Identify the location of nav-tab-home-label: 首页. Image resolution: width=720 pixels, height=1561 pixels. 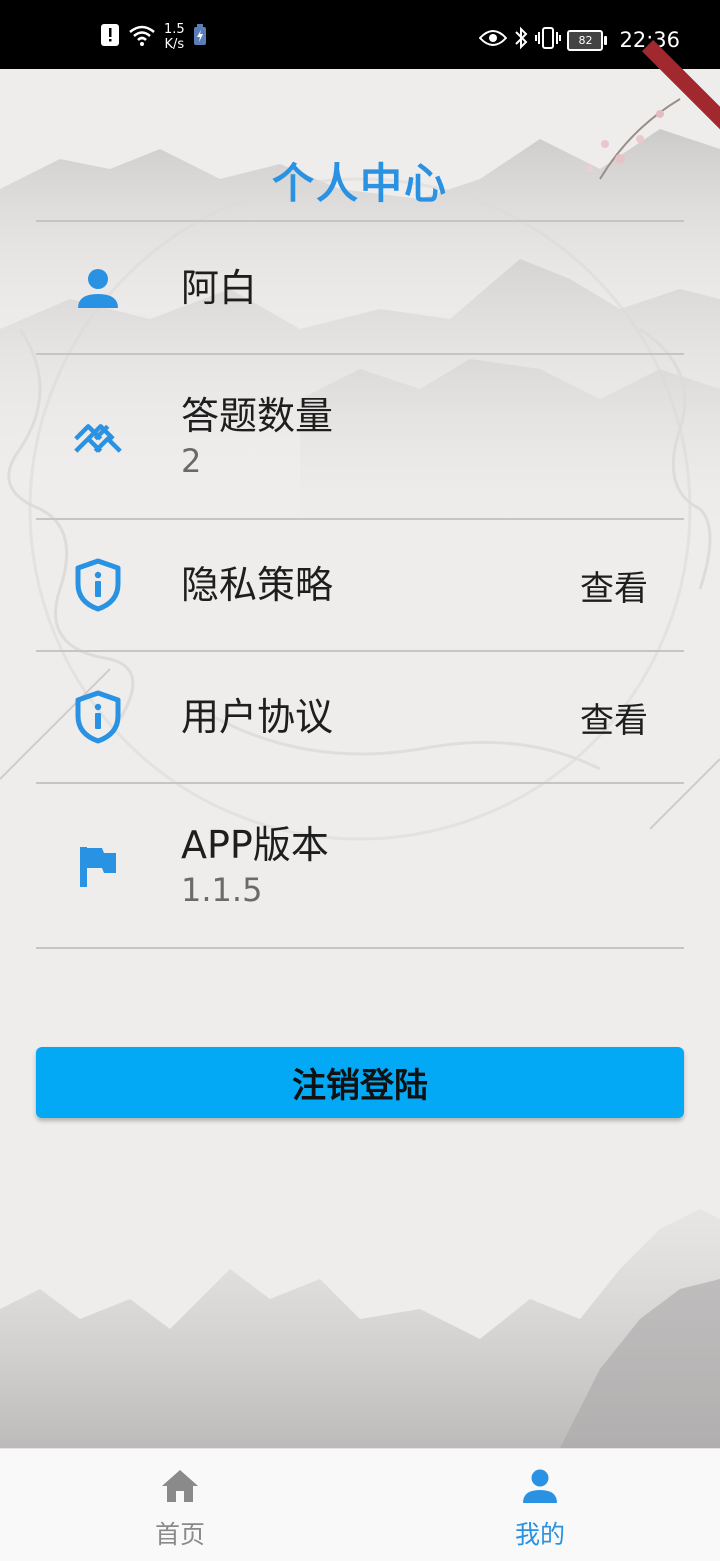
(179, 1534).